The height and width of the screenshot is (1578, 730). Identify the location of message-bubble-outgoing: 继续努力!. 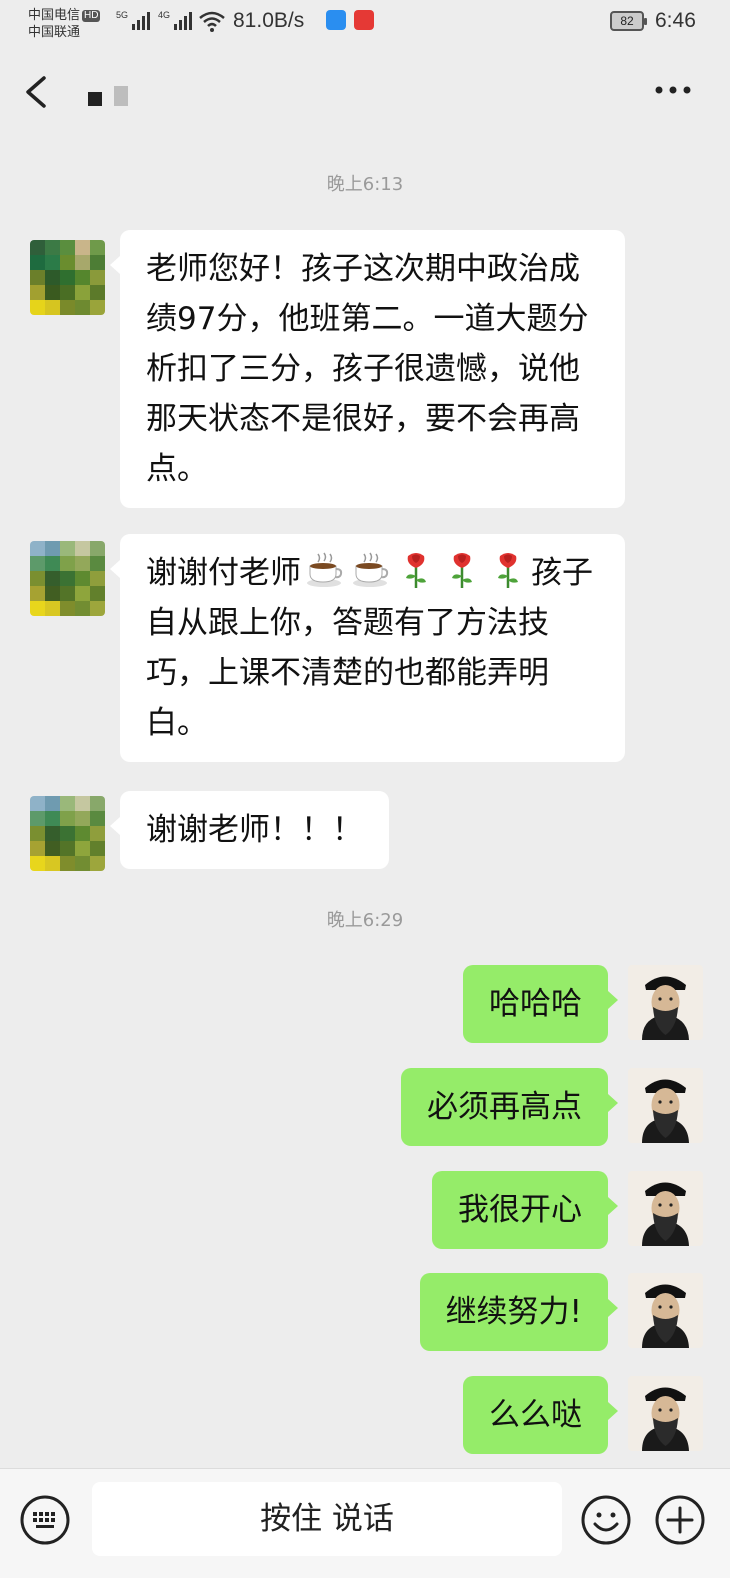
(519, 1312).